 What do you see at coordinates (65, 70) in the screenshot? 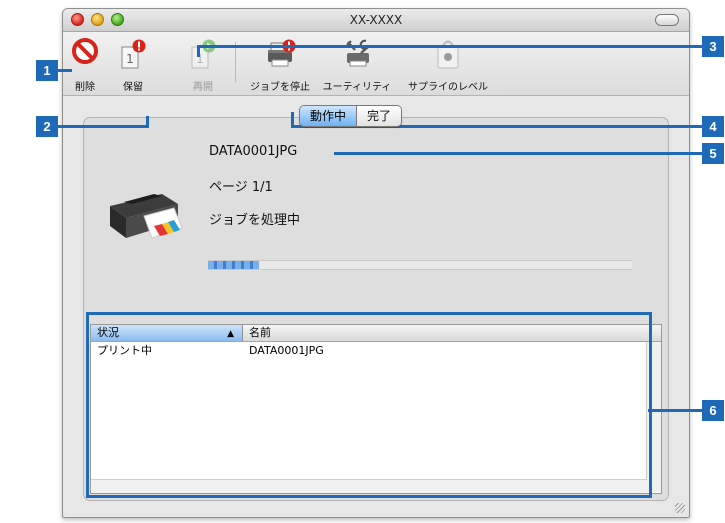
I see `callout-1-line` at bounding box center [65, 70].